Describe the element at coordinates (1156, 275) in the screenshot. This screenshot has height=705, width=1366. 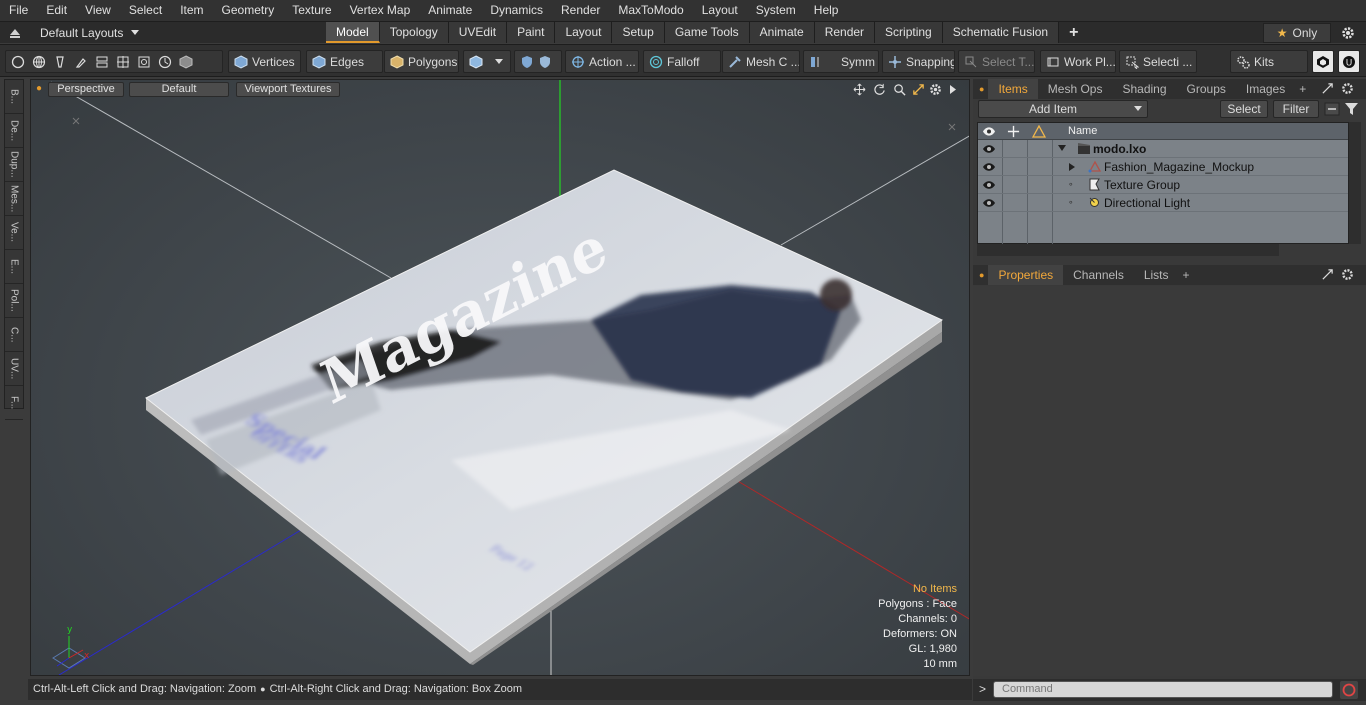
I see `tab-lists: Lists` at that location.